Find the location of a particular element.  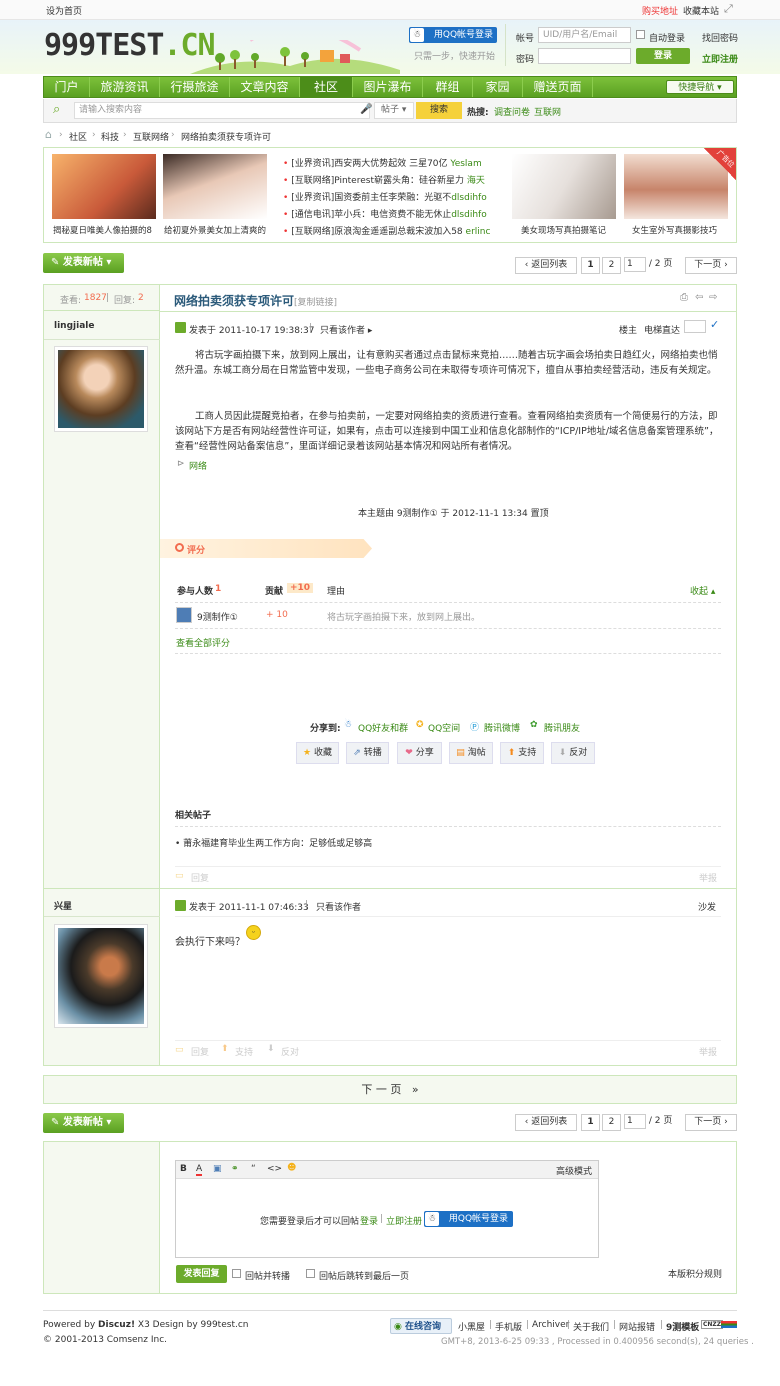

emoji-icon: ☻ is located at coordinates (291, 1168).